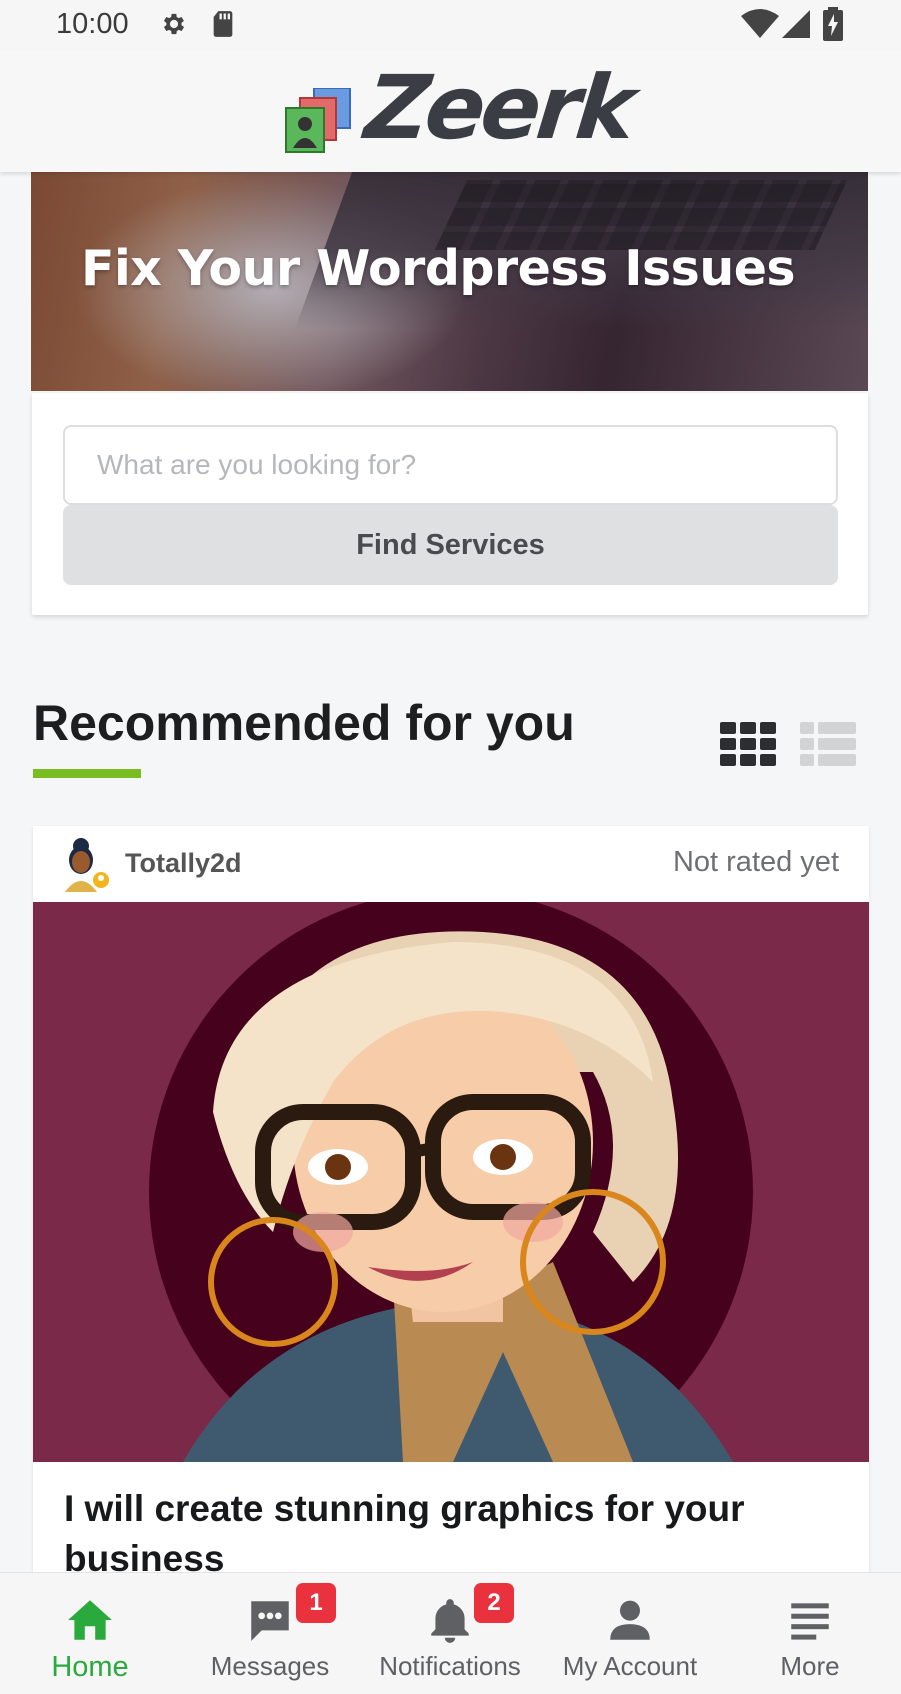 The width and height of the screenshot is (901, 1694). Describe the element at coordinates (316, 1603) in the screenshot. I see `messages-badge: 1` at that location.